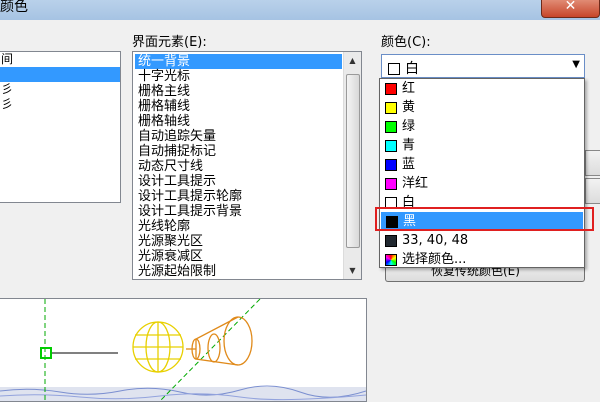  What do you see at coordinates (482, 88) in the screenshot?
I see `color-option: 红` at bounding box center [482, 88].